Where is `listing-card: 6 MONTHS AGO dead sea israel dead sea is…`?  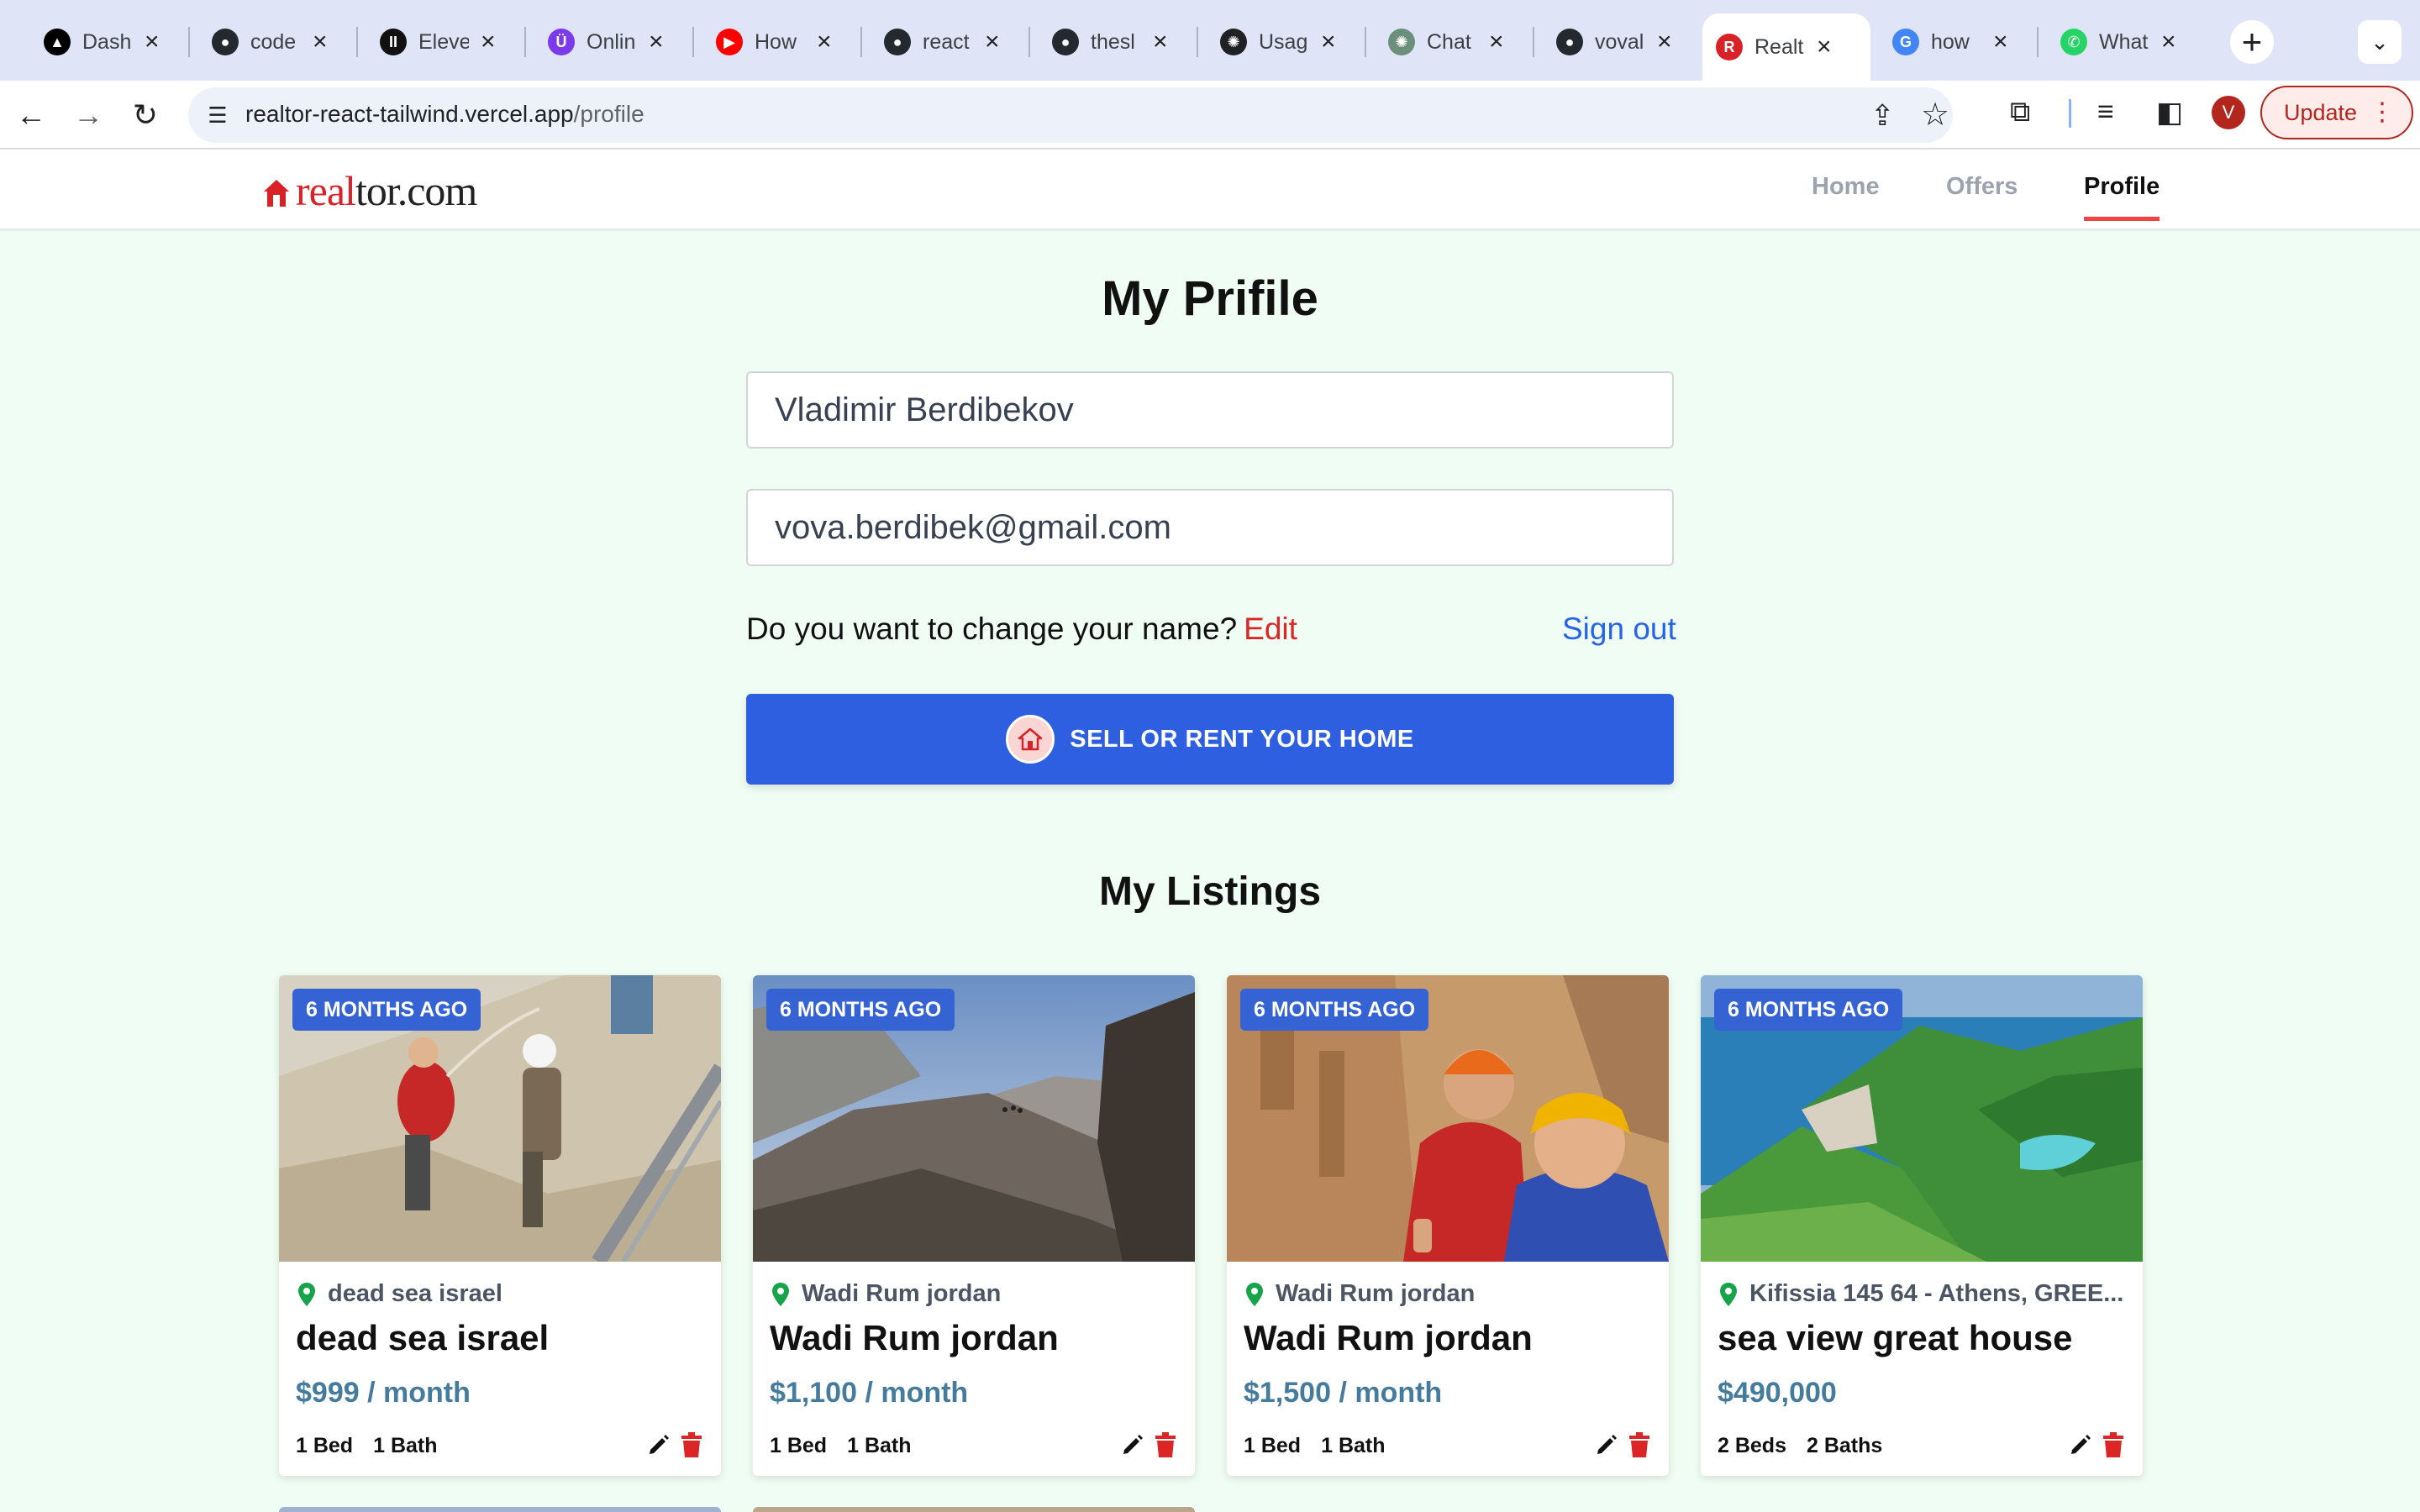
listing-card: 6 MONTHS AGO dead sea israel dead sea is… is located at coordinates (500, 1225).